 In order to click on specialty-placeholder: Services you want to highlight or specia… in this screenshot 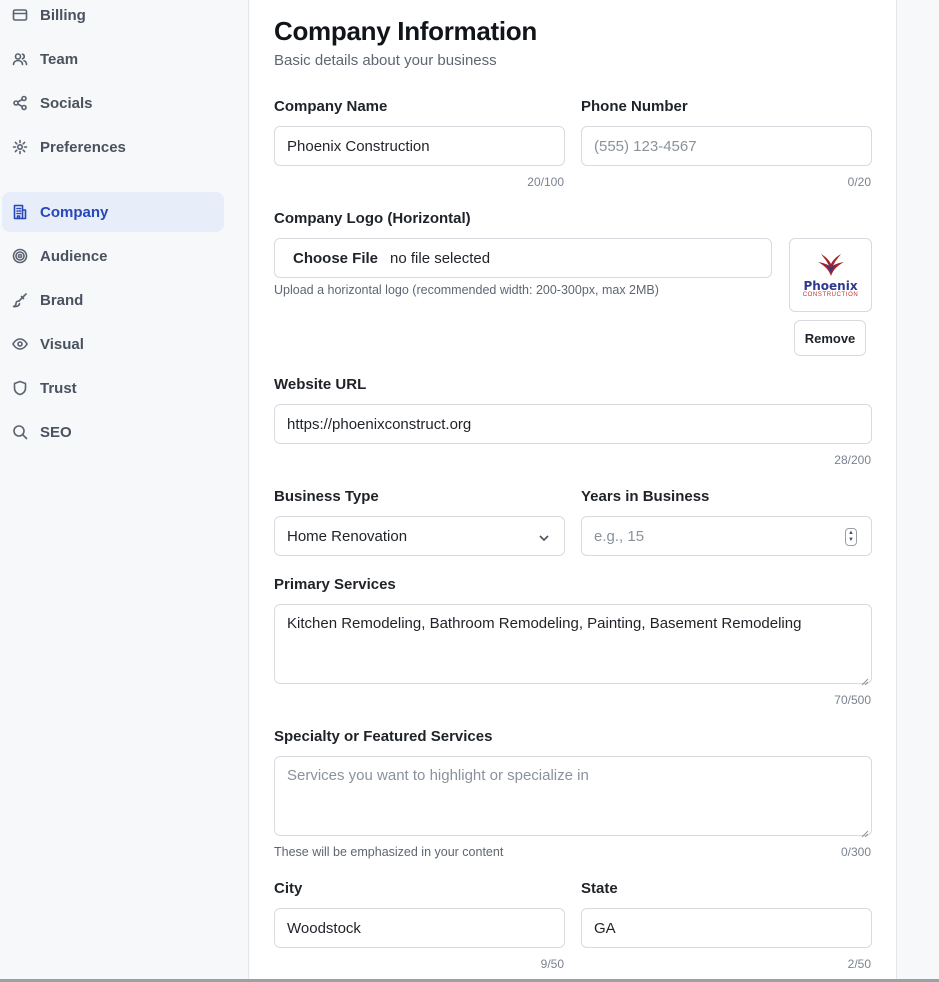, I will do `click(438, 775)`.